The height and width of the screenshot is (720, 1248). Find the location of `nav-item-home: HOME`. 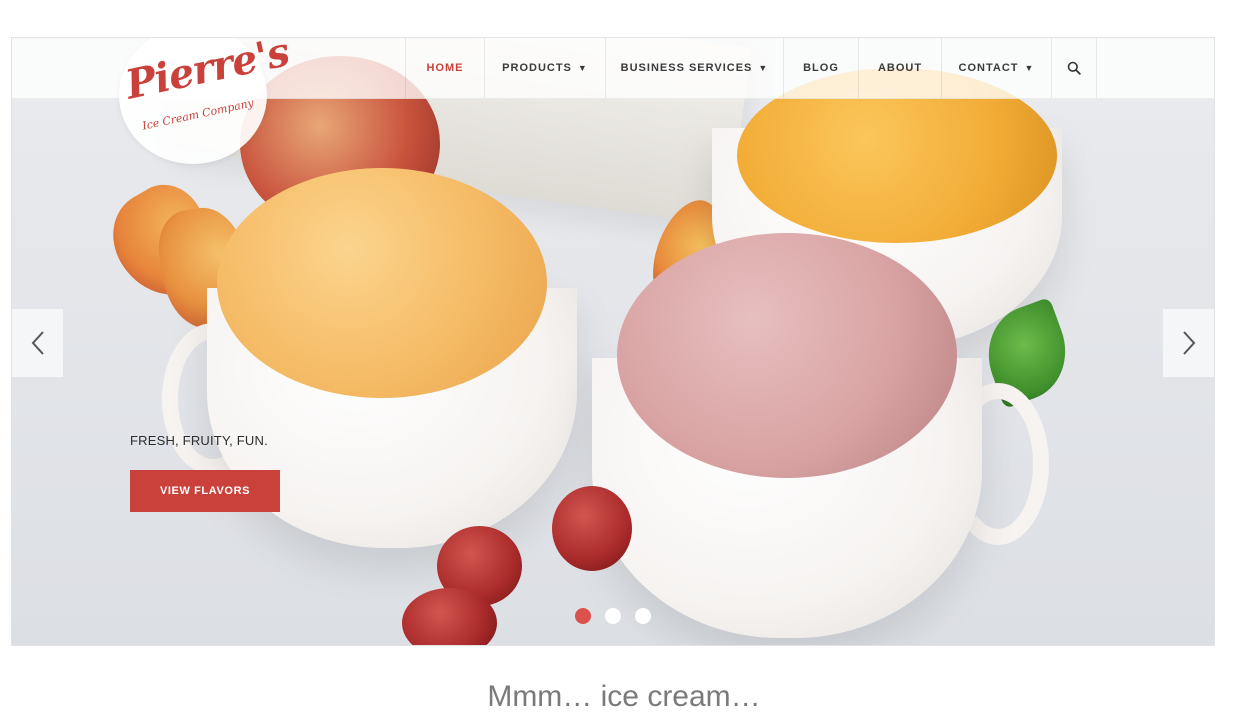

nav-item-home: HOME is located at coordinates (444, 68).